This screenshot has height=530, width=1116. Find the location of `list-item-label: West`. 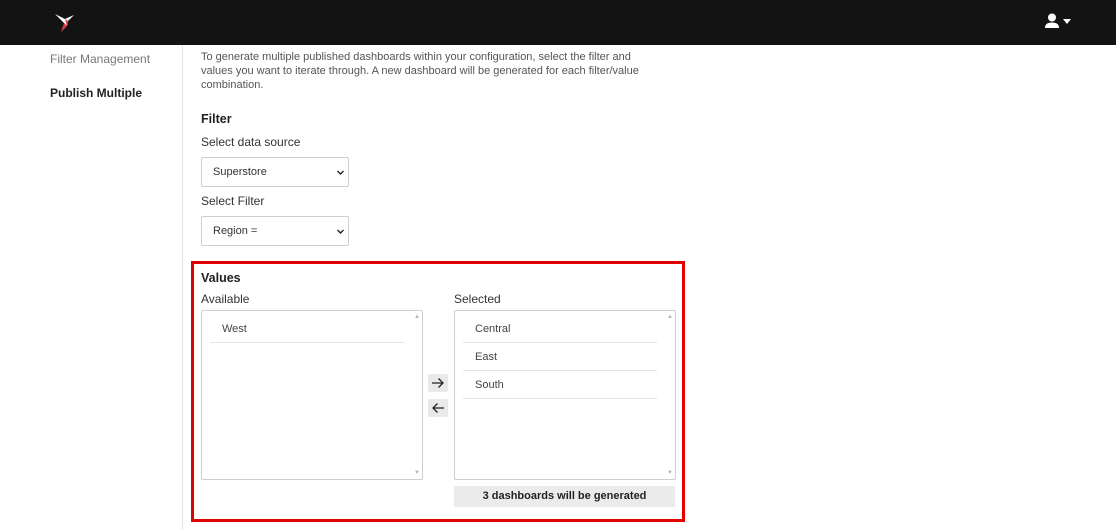

list-item-label: West is located at coordinates (234, 329).